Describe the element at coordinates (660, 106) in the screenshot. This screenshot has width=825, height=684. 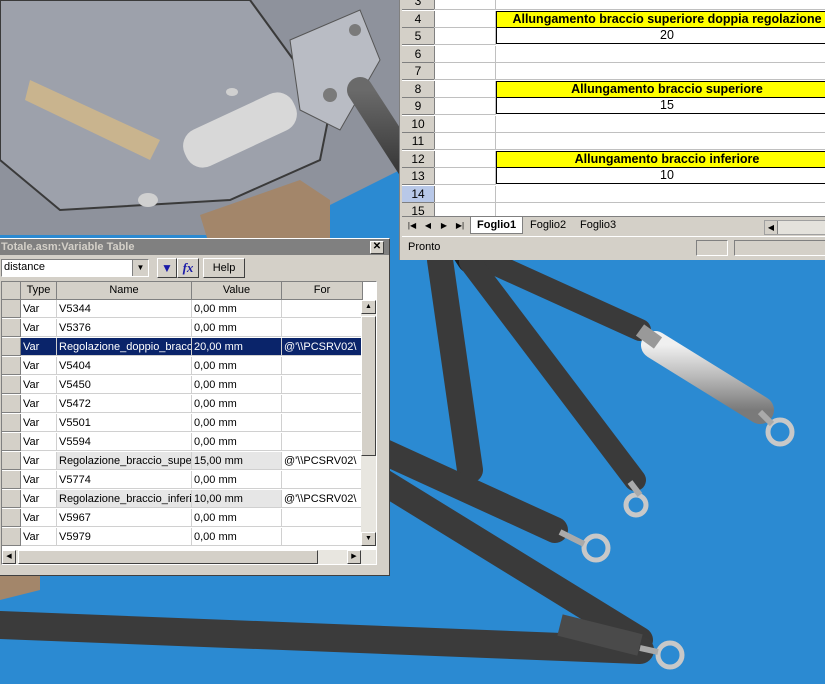
I see `value-cell: 15` at that location.